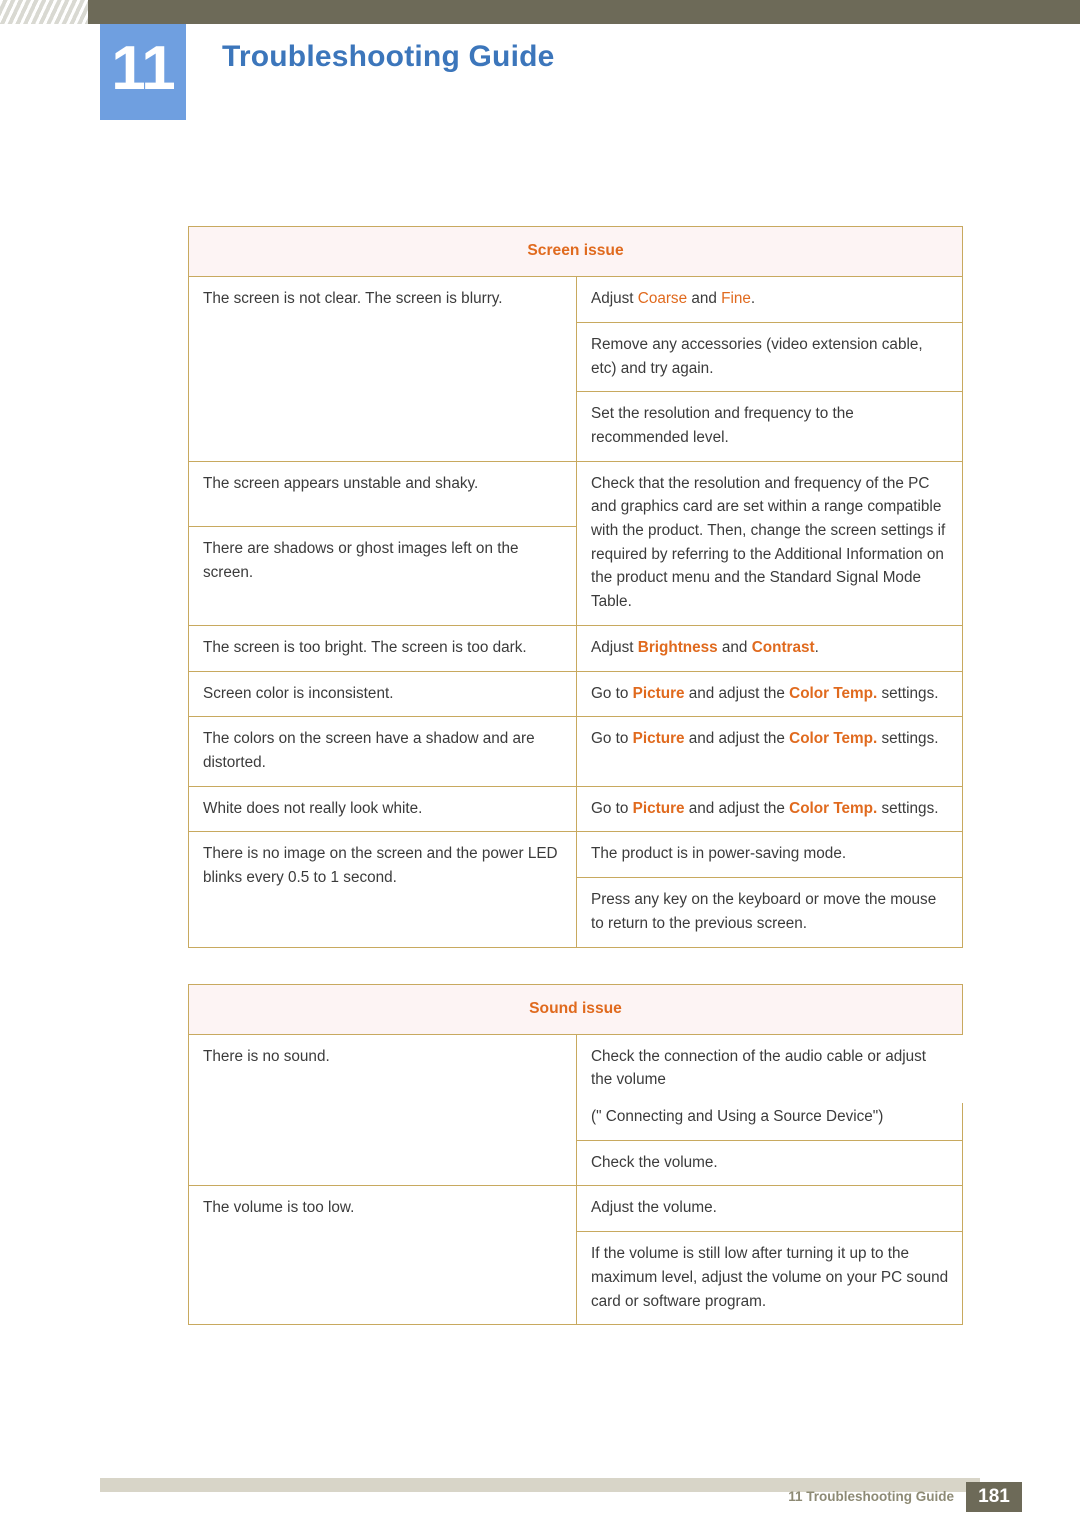 The height and width of the screenshot is (1527, 1080). Describe the element at coordinates (382, 493) in the screenshot. I see `issue-text: The screen appears unstable and shaky.` at that location.